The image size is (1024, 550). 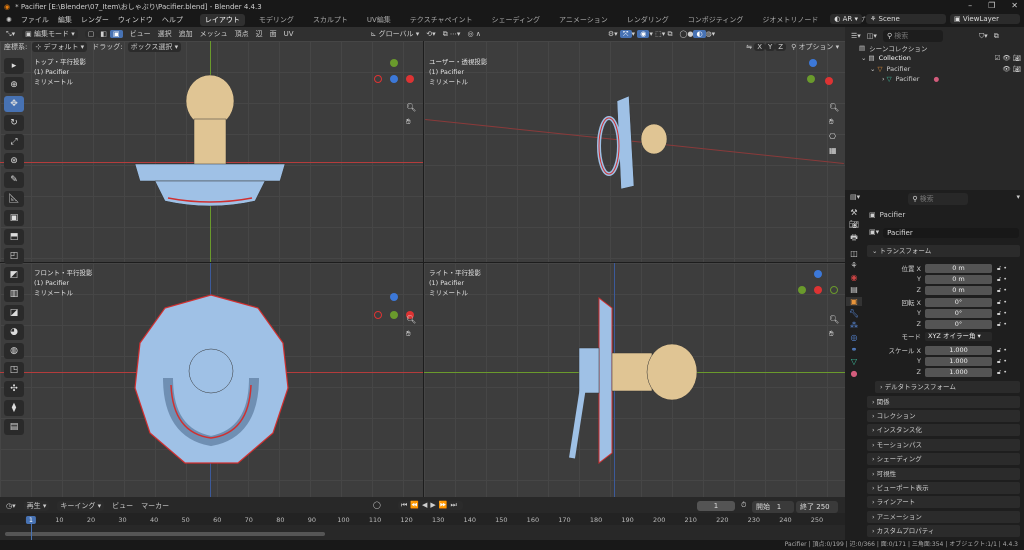 What do you see at coordinates (122, 506) in the screenshot?
I see `view-menu: ビュー` at bounding box center [122, 506].